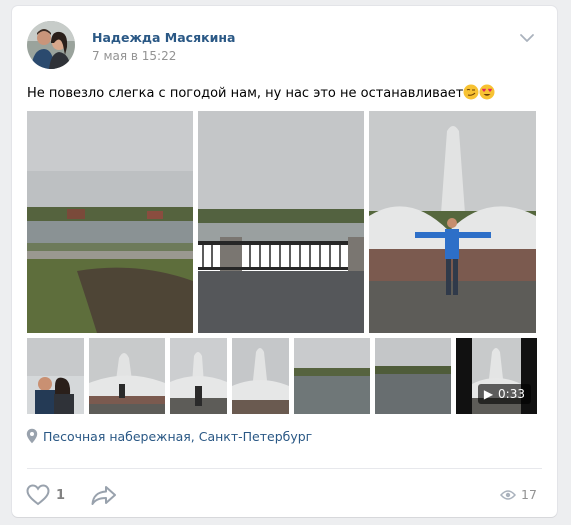 The width and height of the screenshot is (571, 525). I want to click on chevron-down-icon, so click(527, 38).